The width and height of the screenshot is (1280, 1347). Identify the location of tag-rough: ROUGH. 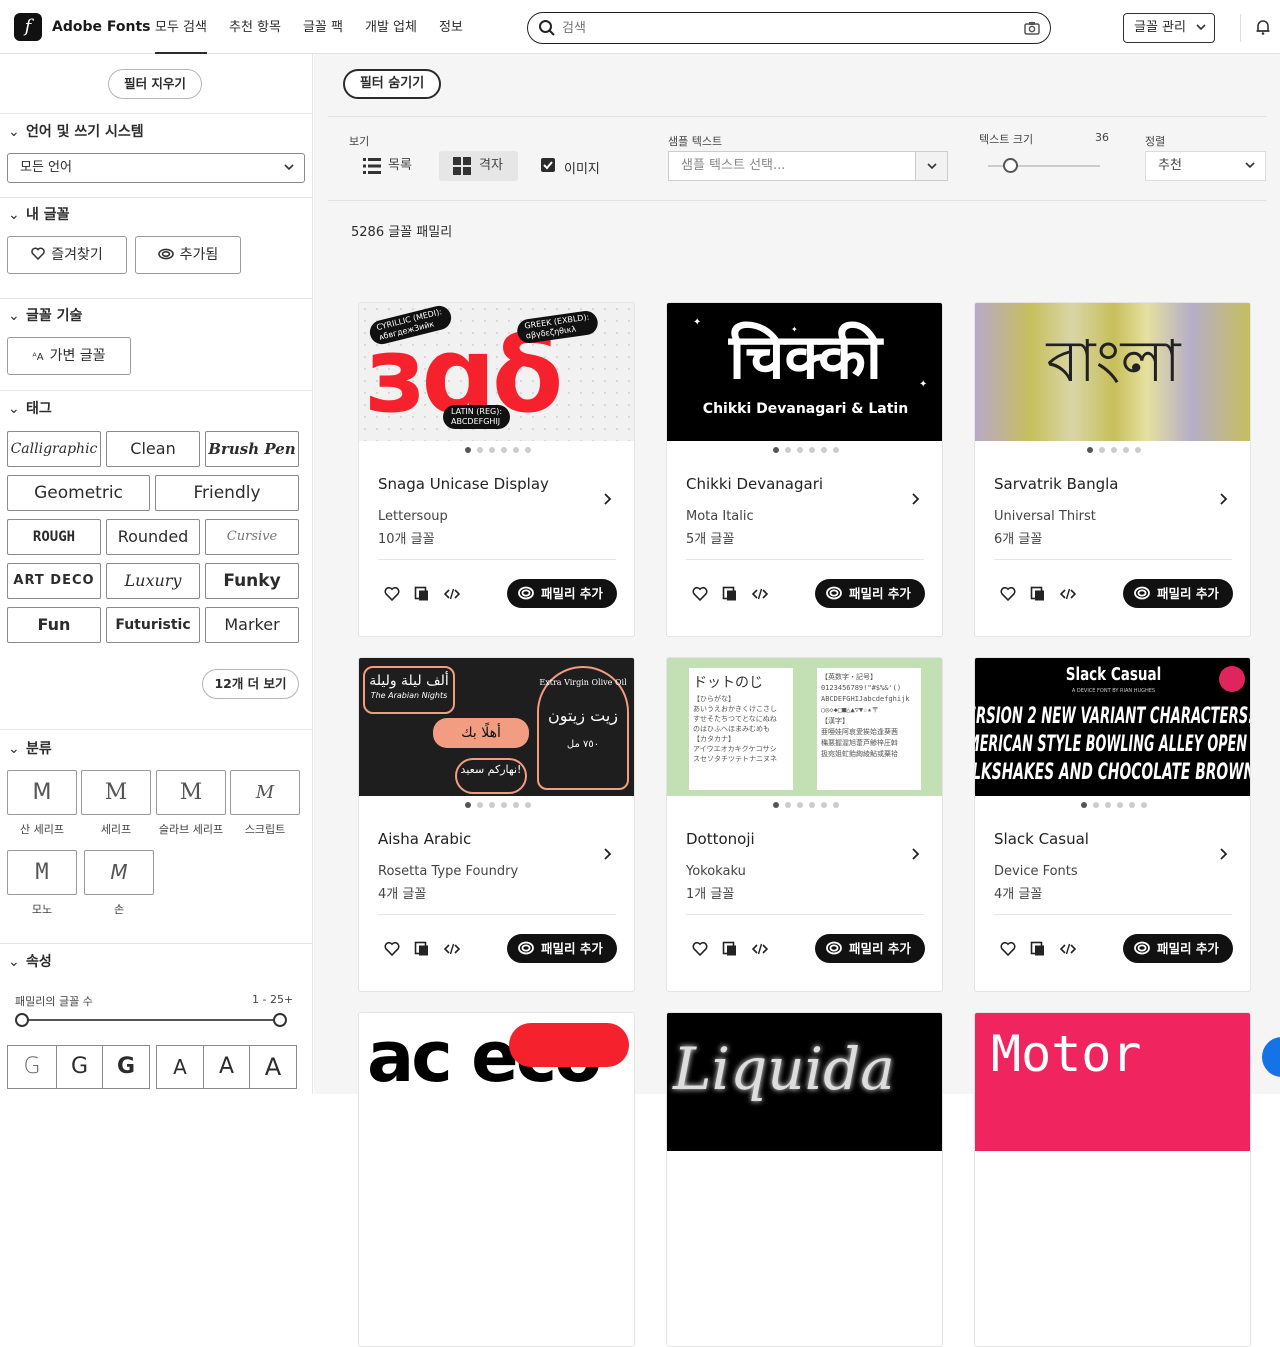
(54, 537).